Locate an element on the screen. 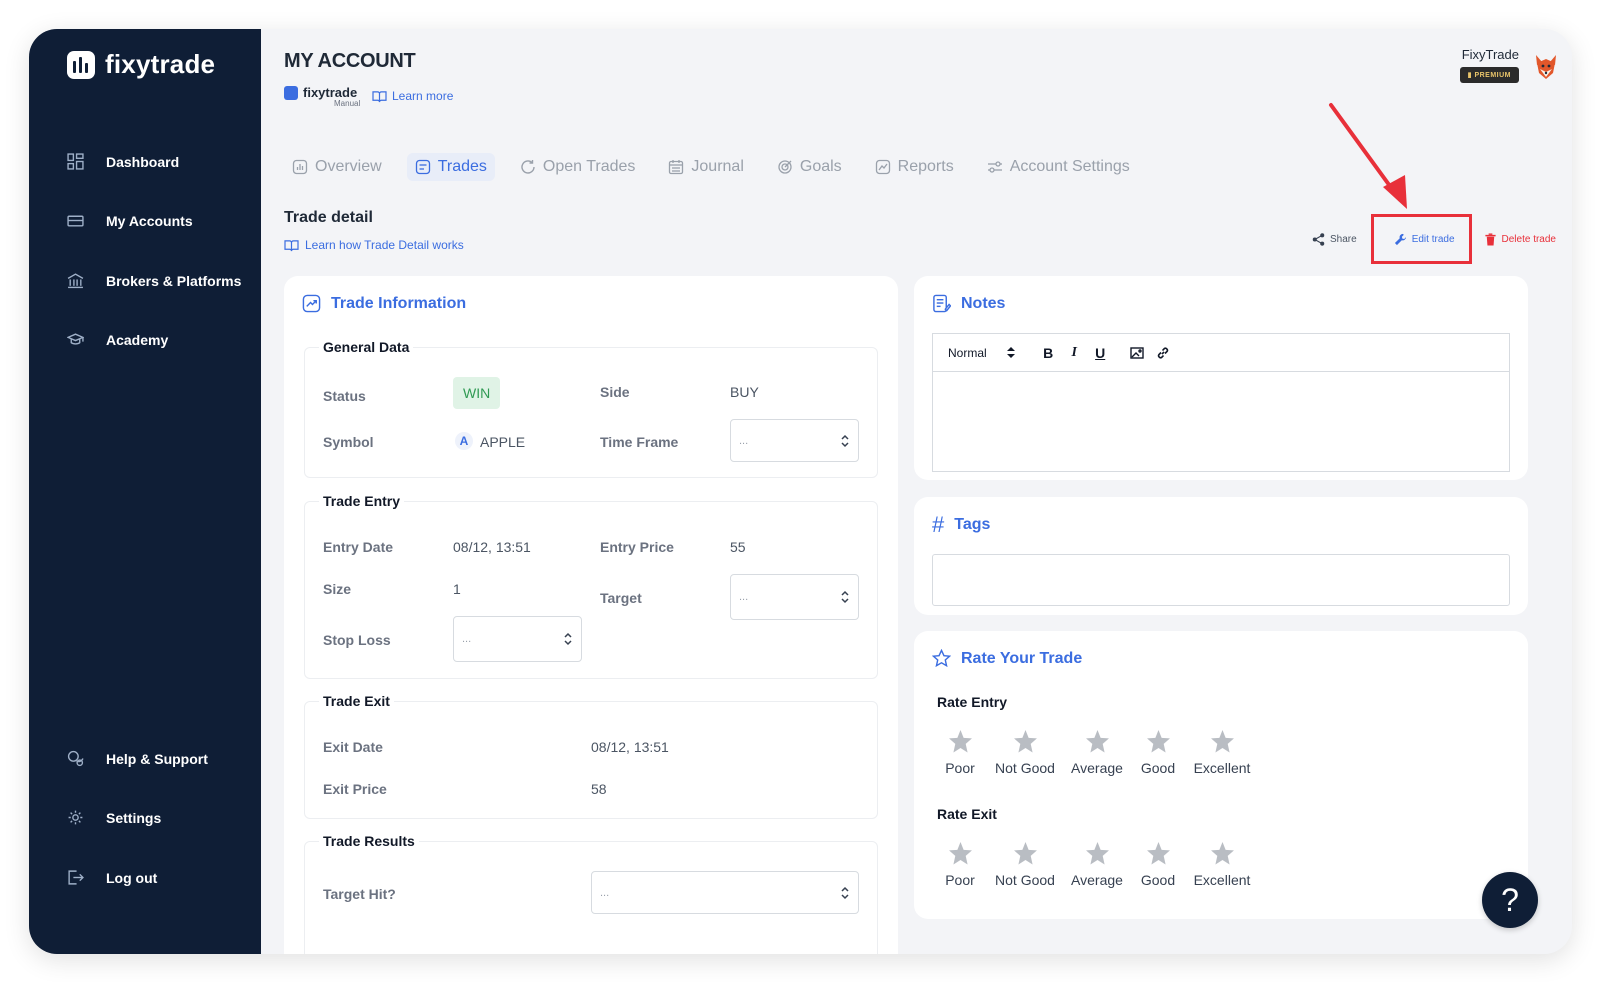  annotation-arrow-icon is located at coordinates (1368, 156).